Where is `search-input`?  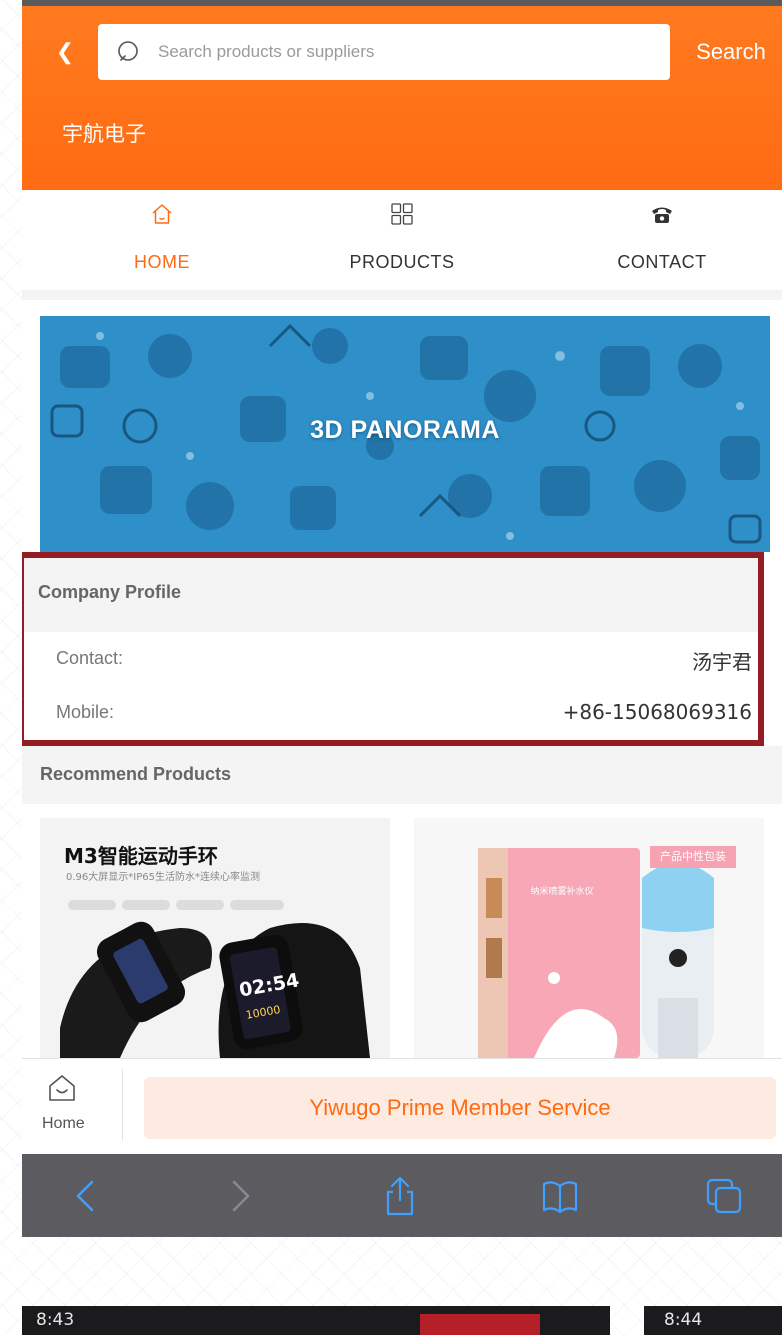 search-input is located at coordinates (408, 52).